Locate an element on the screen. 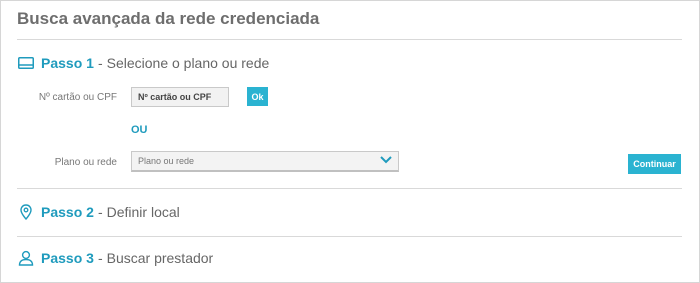 The image size is (700, 283). title-divider is located at coordinates (349, 39).